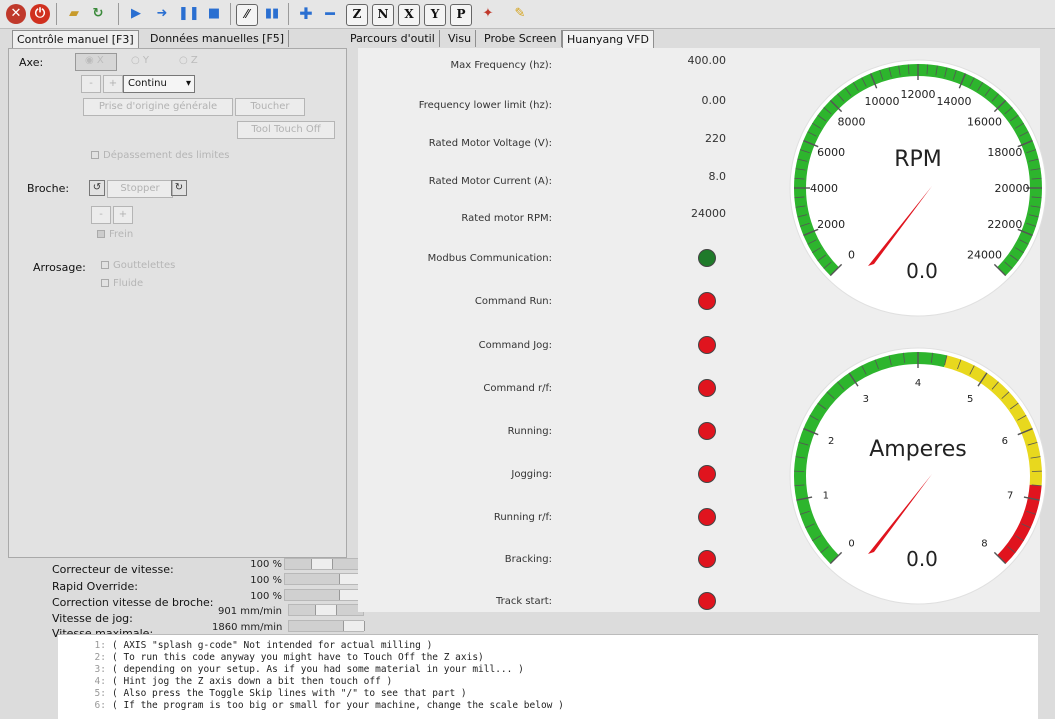 The width and height of the screenshot is (1055, 719). I want to click on vfd-param-value: 8.0, so click(696, 176).